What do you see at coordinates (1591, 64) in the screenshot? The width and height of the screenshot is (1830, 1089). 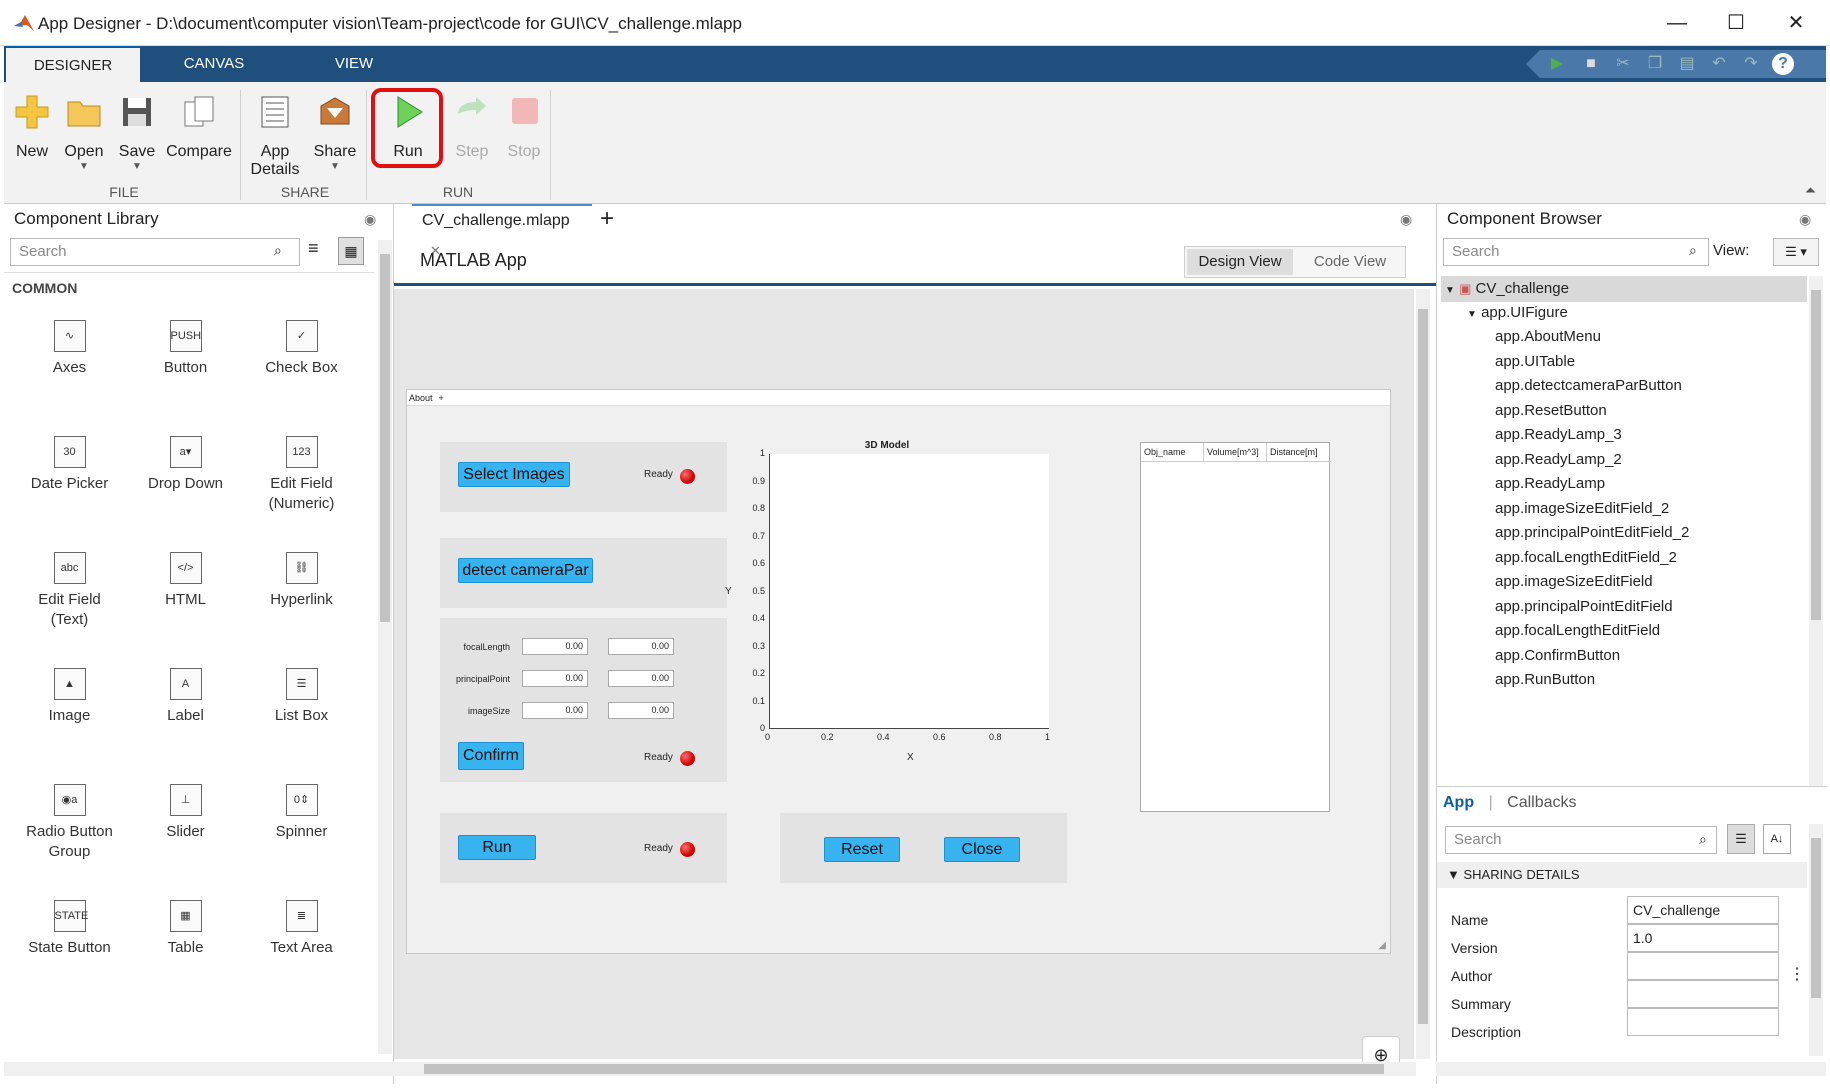 I see `save-icon: ■` at bounding box center [1591, 64].